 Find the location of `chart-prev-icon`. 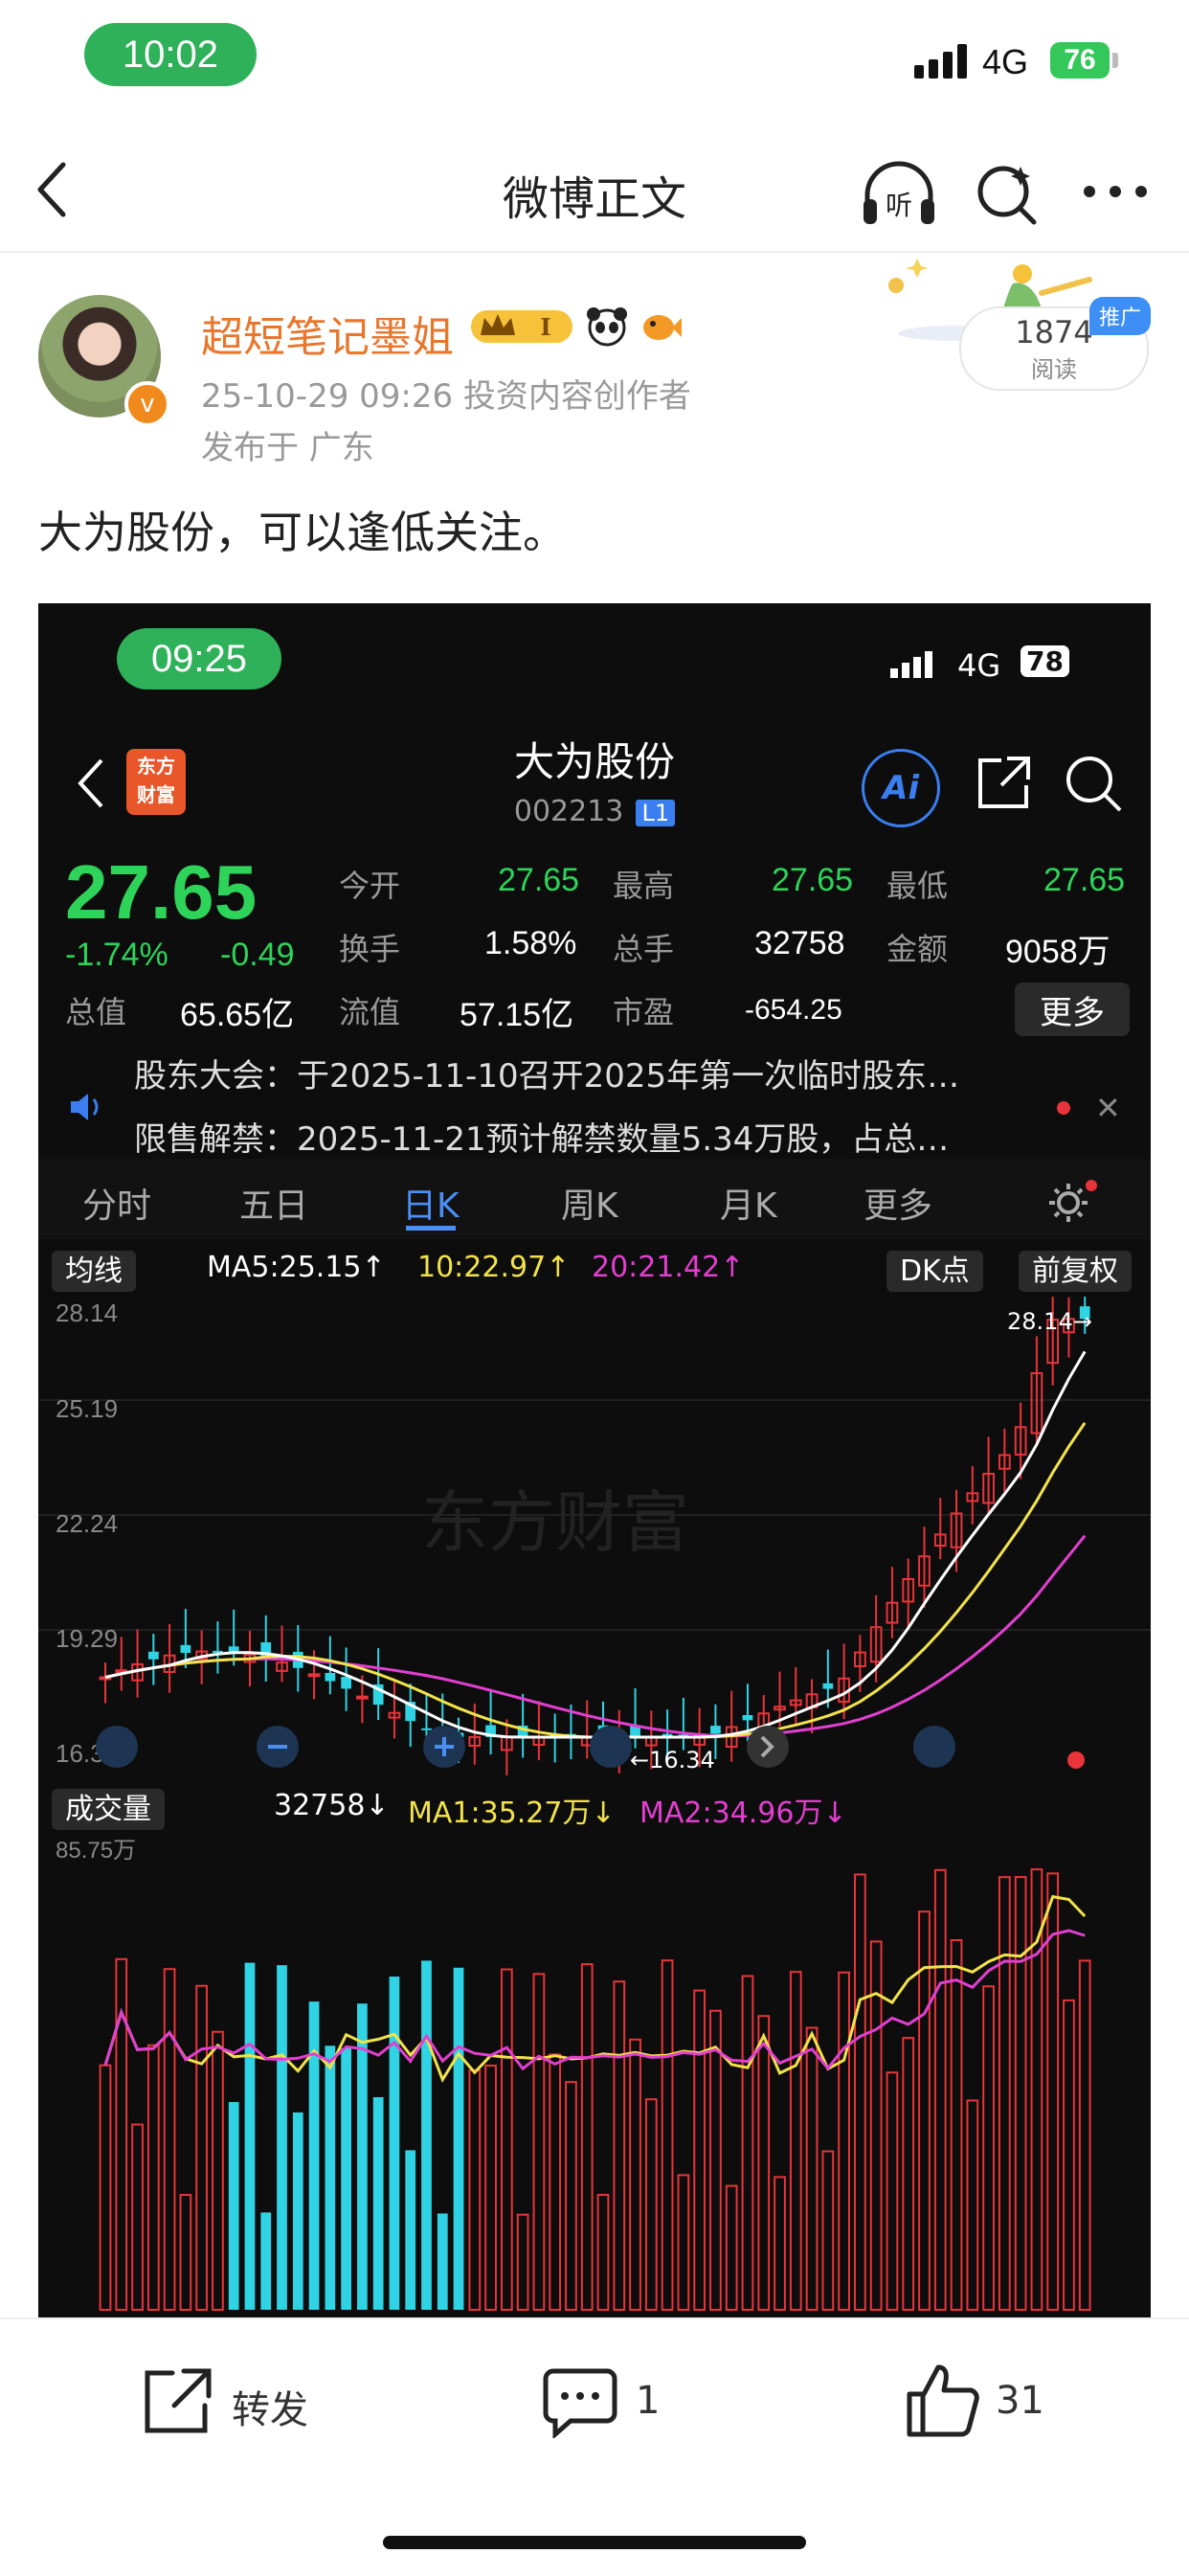

chart-prev-icon is located at coordinates (611, 1747).